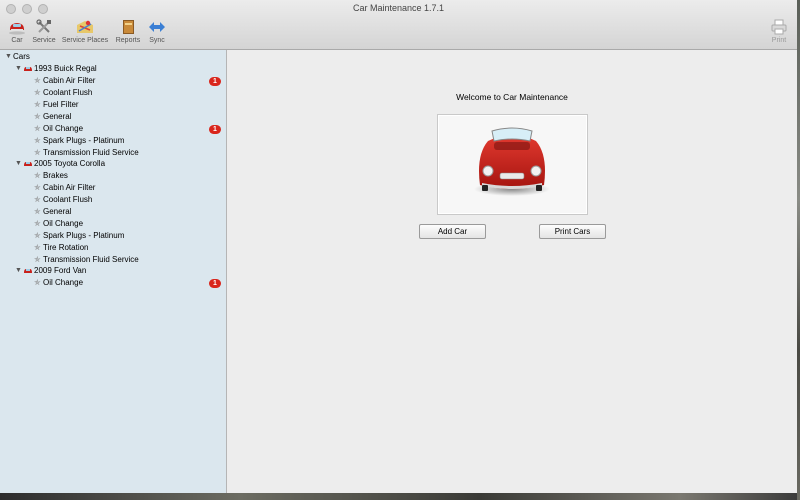 The image size is (800, 500). I want to click on service-label: Brakes, so click(55, 175).